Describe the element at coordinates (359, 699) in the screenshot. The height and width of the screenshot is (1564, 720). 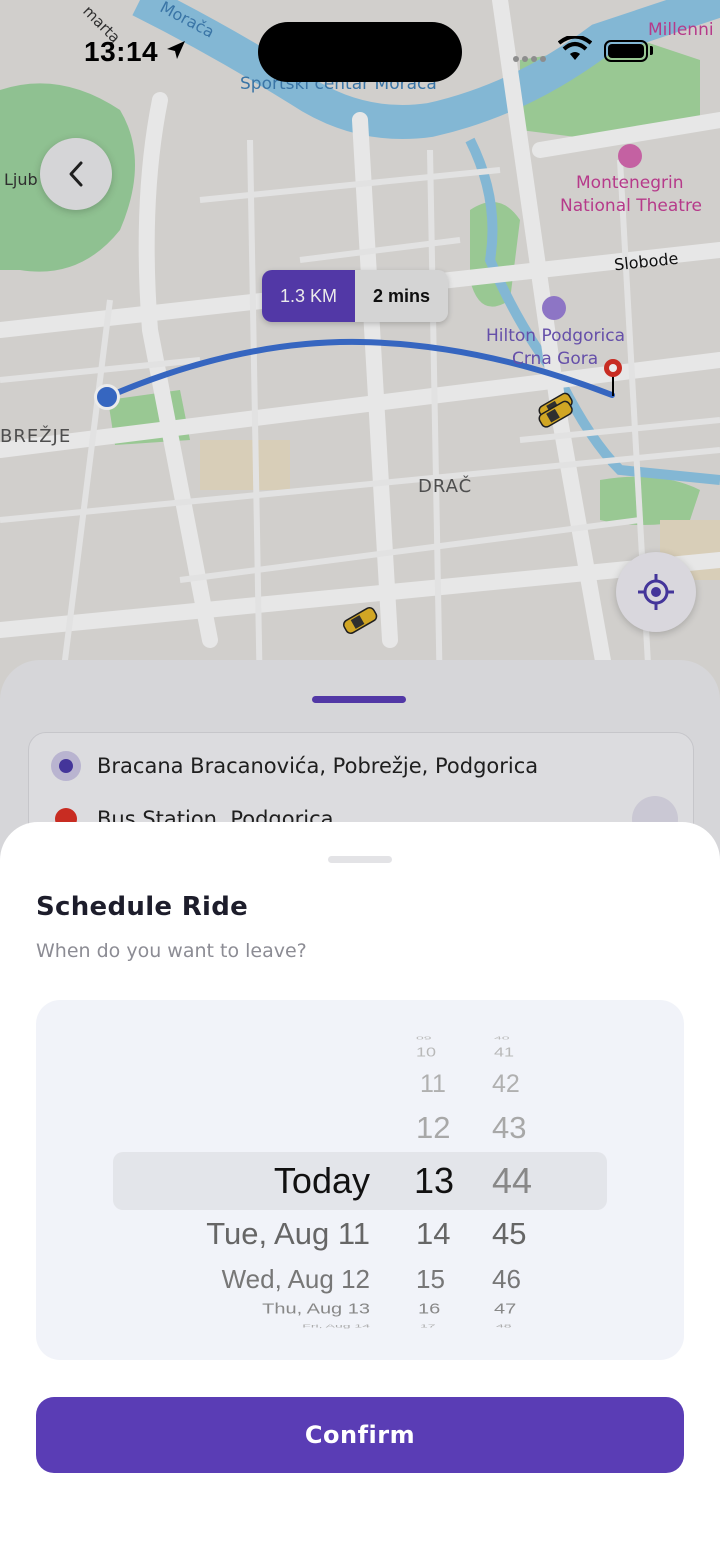
I see `trip-panel-handle` at that location.